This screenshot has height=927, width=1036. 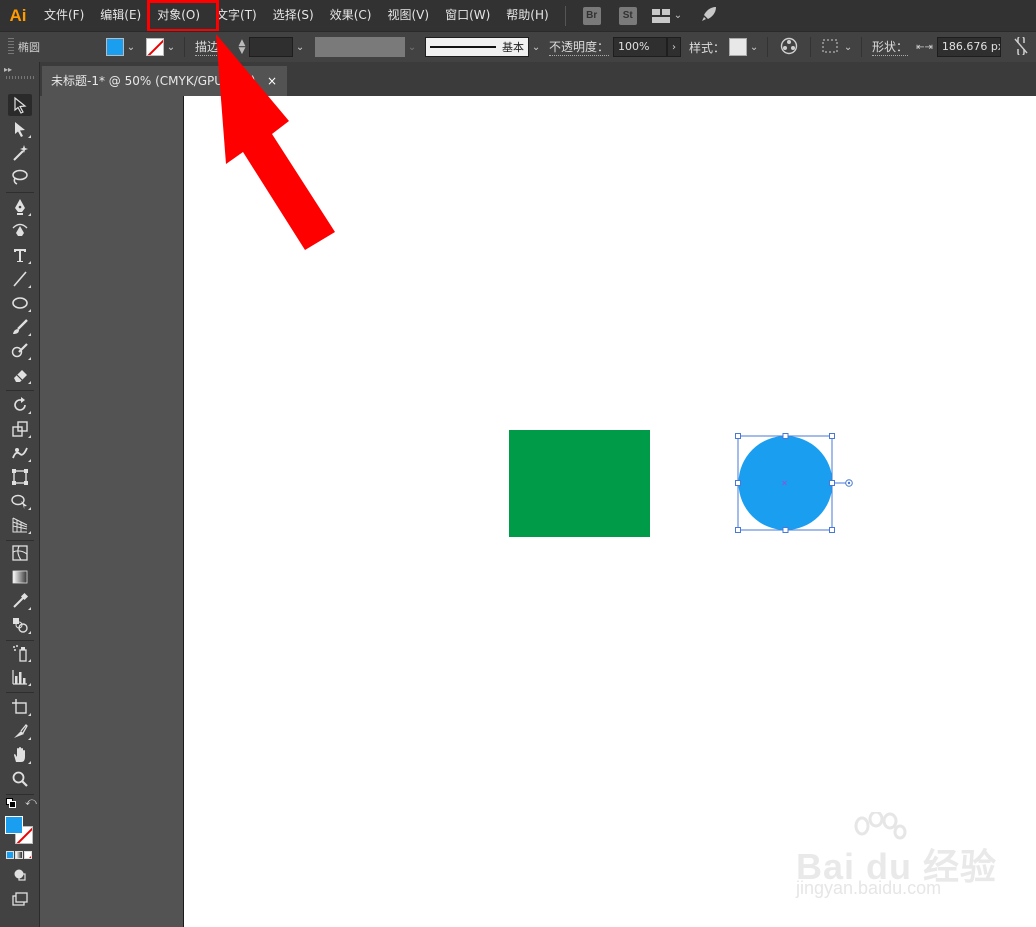 What do you see at coordinates (20, 105) in the screenshot?
I see `selection-tool-icon` at bounding box center [20, 105].